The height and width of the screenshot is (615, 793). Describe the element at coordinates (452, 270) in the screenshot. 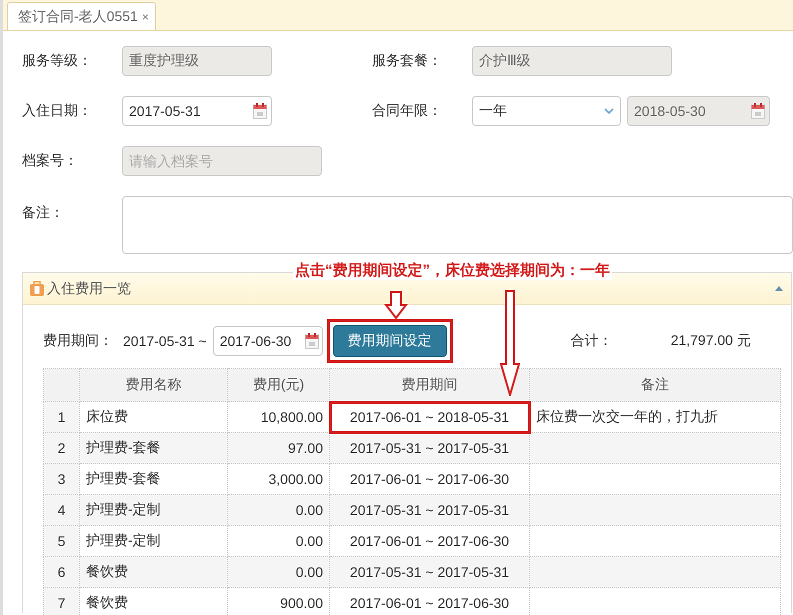

I see `annotation-text: 点击“费用期间设定”，床位费选择期间为：一年` at that location.